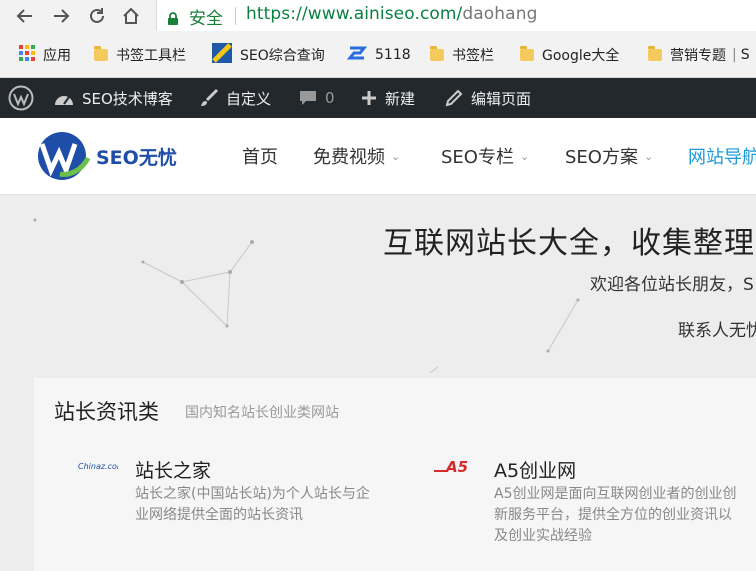  What do you see at coordinates (535, 469) in the screenshot?
I see `site-link-a5: A5创业网` at bounding box center [535, 469].